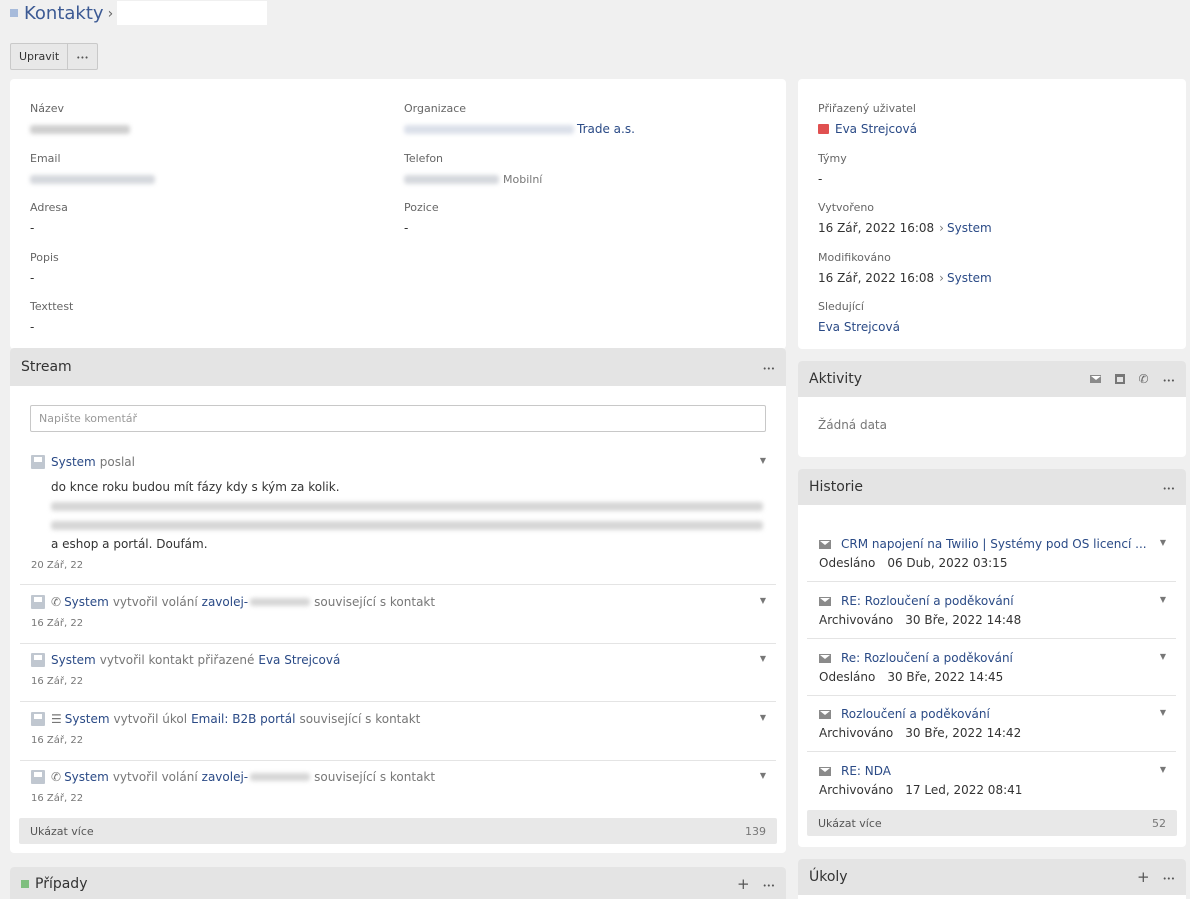 Image resolution: width=1190 pixels, height=899 pixels. What do you see at coordinates (424, 158) in the screenshot?
I see `phone-label: Telefon` at bounding box center [424, 158].